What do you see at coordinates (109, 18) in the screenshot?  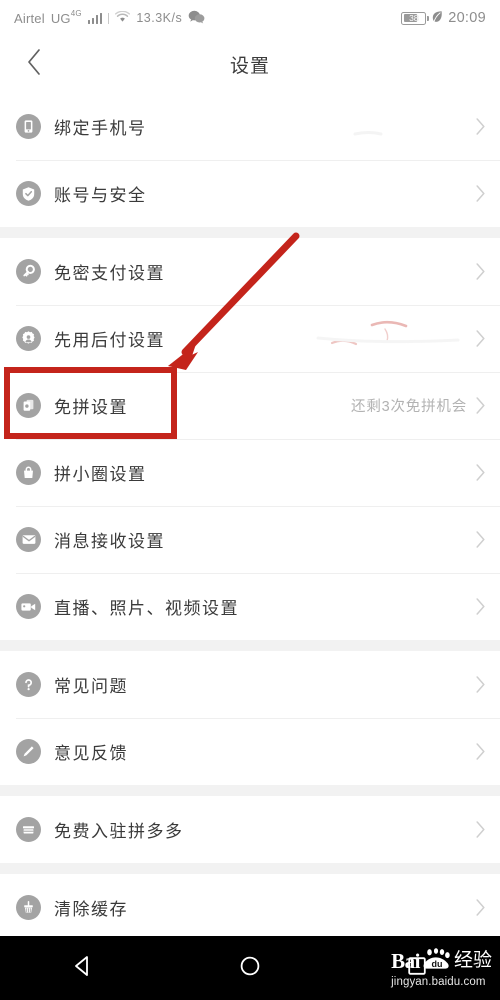 I see `signal-divider` at bounding box center [109, 18].